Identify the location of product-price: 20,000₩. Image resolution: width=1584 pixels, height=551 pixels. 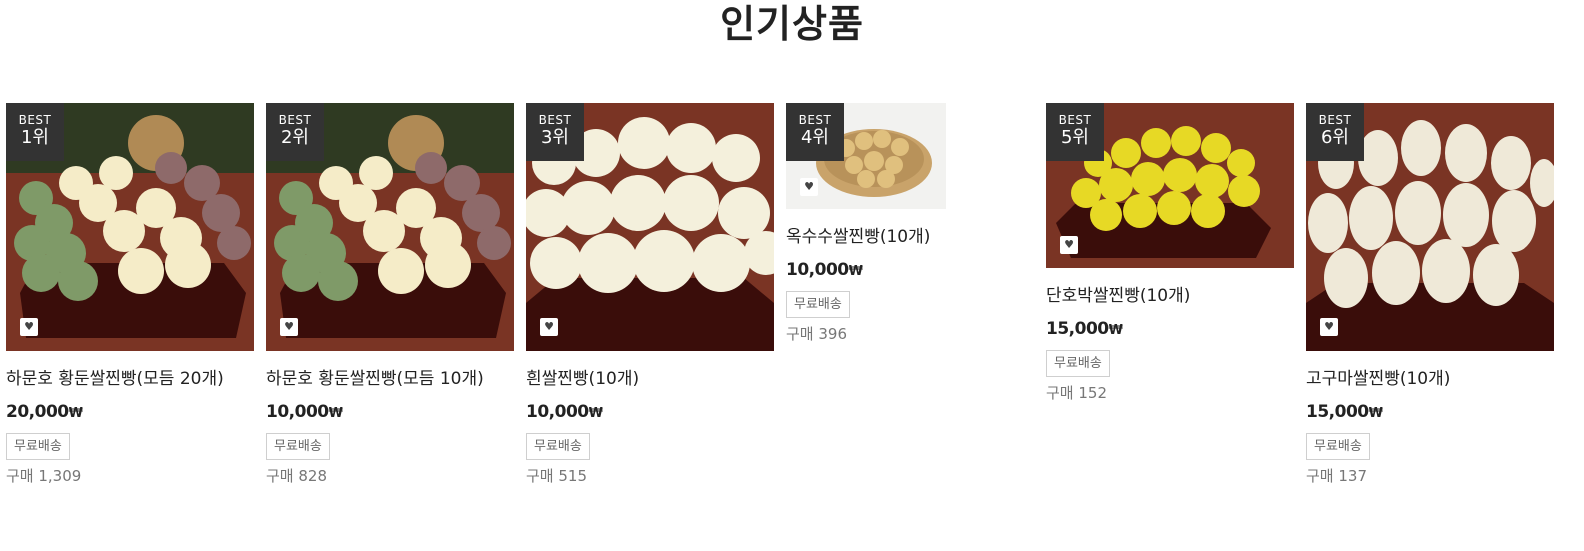
(44, 412).